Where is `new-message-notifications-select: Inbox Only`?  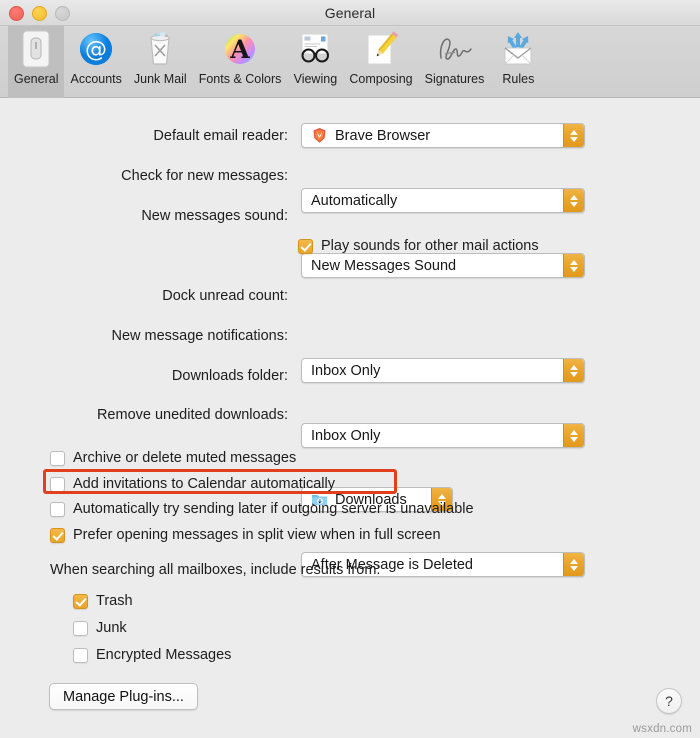
new-message-notifications-select: Inbox Only is located at coordinates (443, 435).